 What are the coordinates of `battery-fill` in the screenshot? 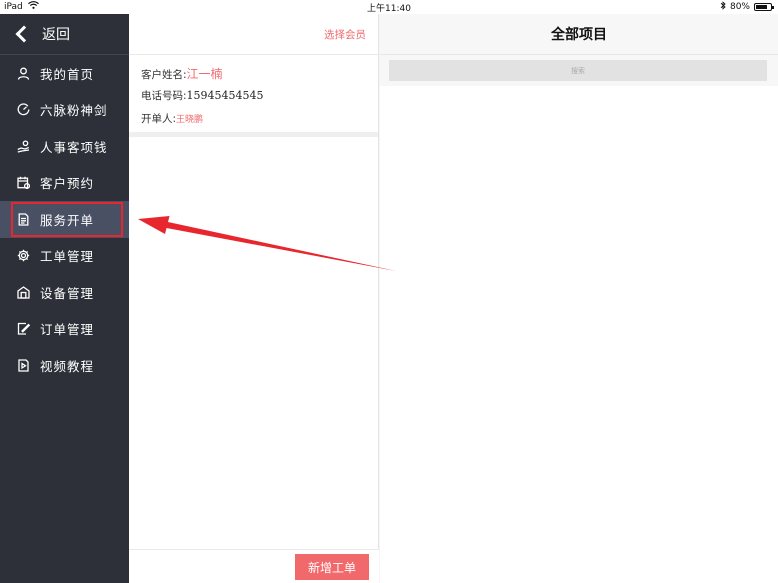 It's located at (762, 7).